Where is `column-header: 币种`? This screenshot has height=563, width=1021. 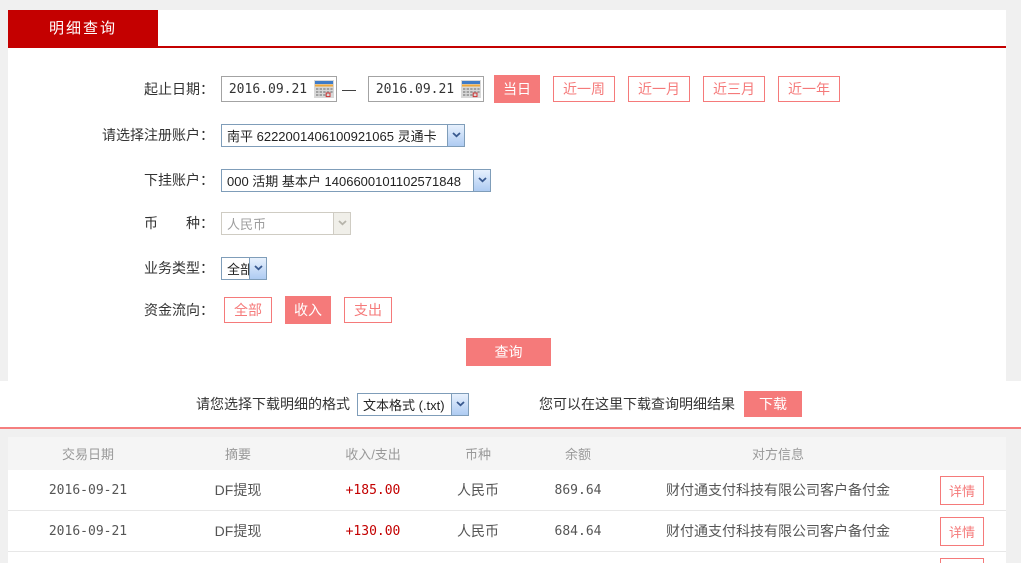 column-header: 币种 is located at coordinates (477, 454).